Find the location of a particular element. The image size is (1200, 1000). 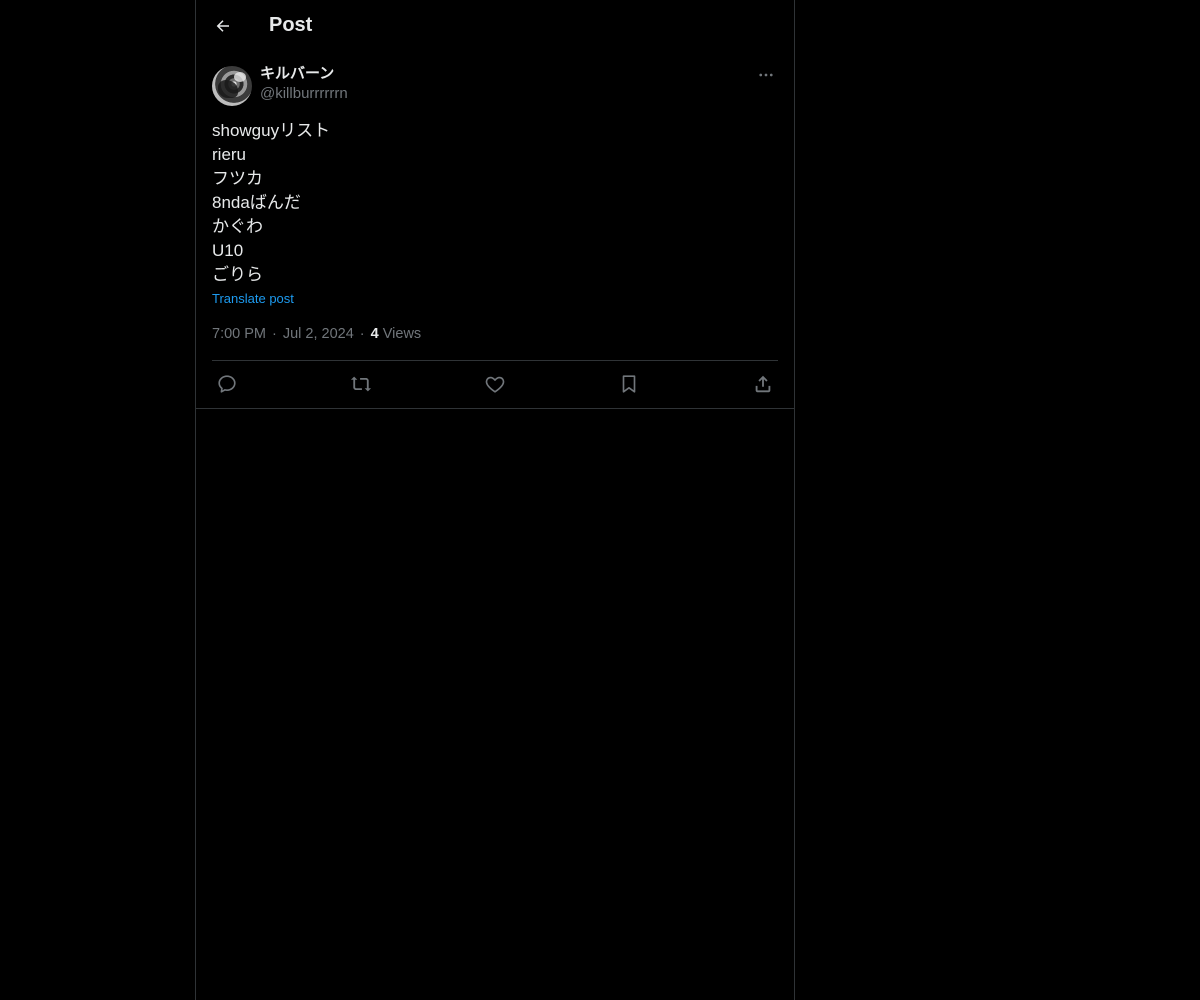

reply-button is located at coordinates (227, 384).